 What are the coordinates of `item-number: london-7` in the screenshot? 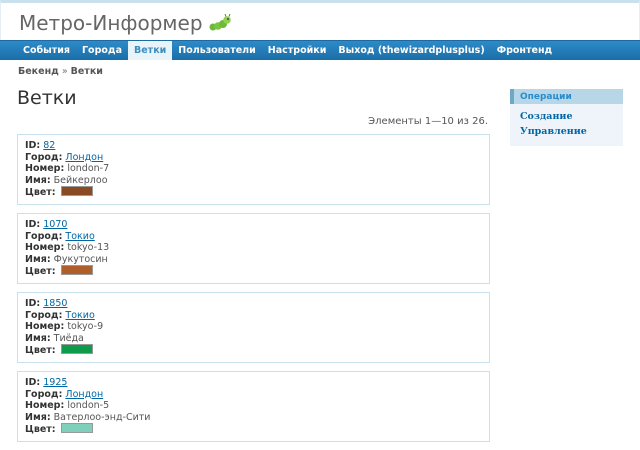 It's located at (88, 168).